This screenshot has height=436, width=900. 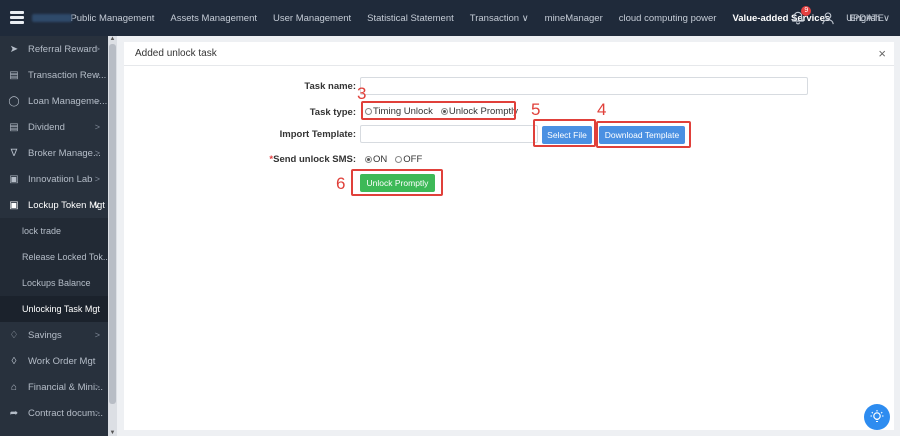 I want to click on task-name-label: Task name:, so click(x=330, y=86).